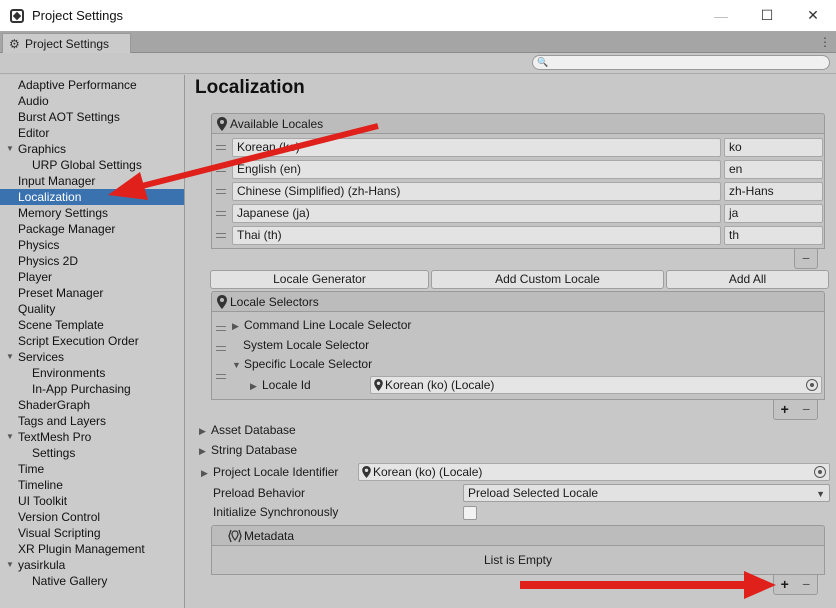 The width and height of the screenshot is (836, 608). Describe the element at coordinates (648, 585) in the screenshot. I see `arrow-to-add-button` at that location.